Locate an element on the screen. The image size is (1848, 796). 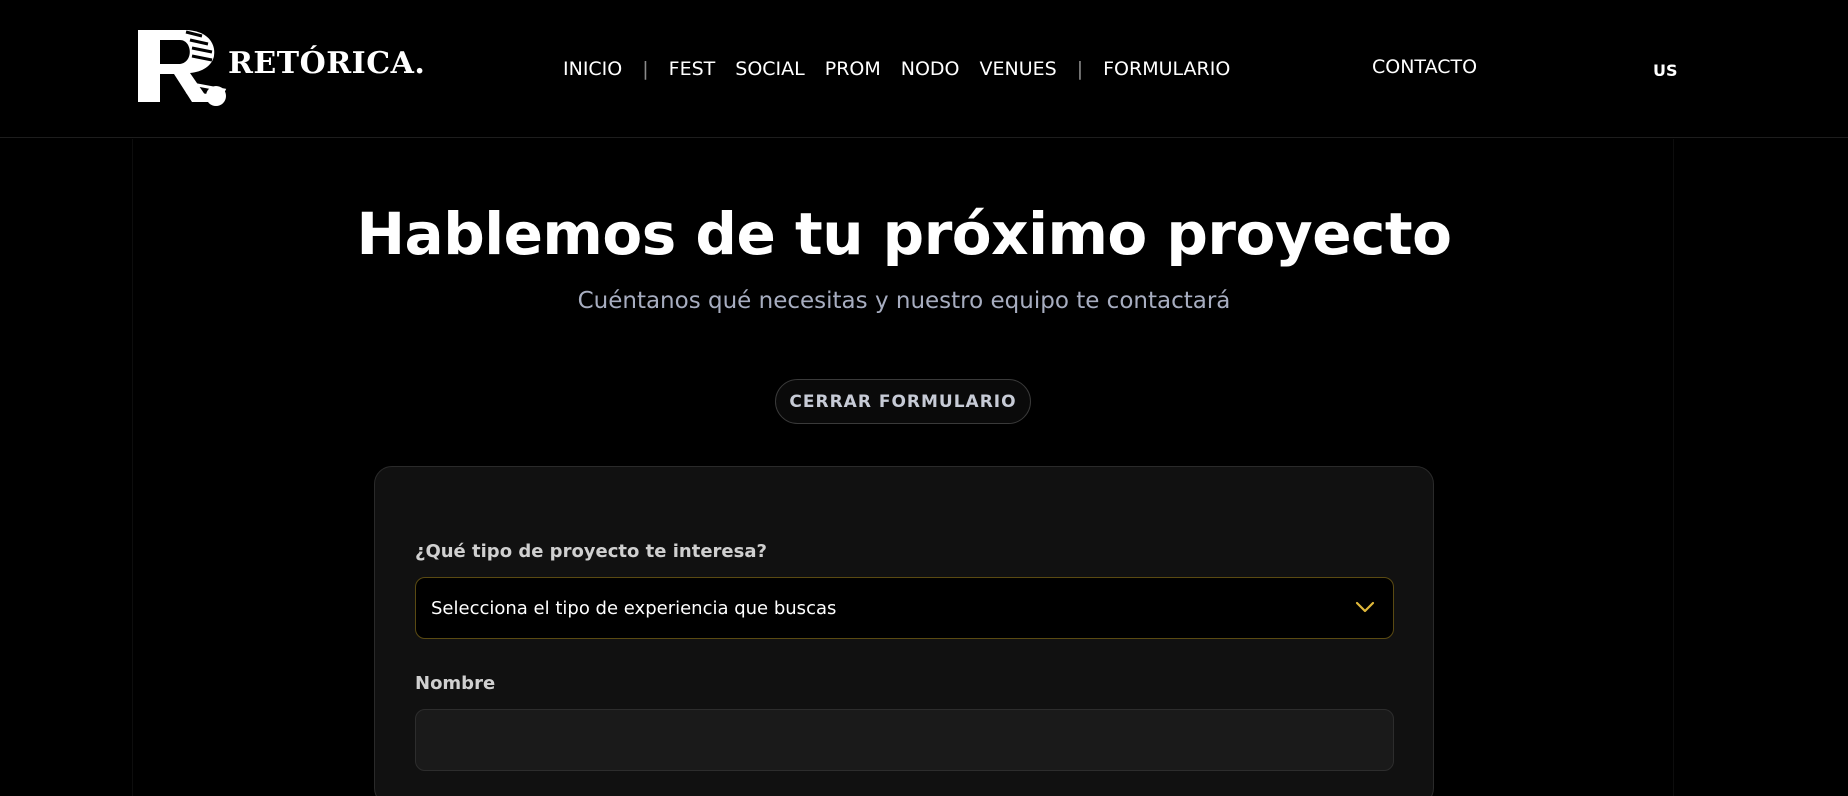
nav-item-prom: PROM is located at coordinates (853, 69).